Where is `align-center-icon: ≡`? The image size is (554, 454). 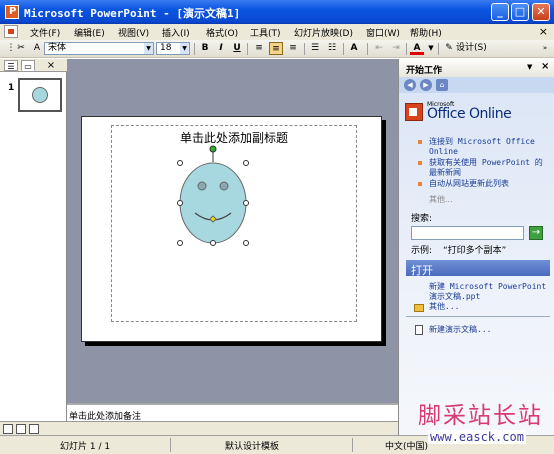
align-center-icon: ≡ is located at coordinates (276, 48).